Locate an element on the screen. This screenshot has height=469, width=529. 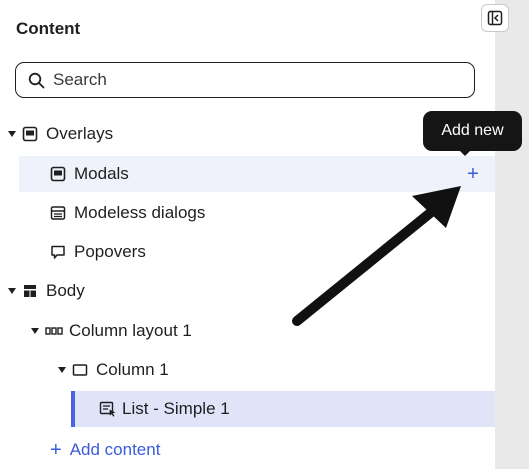
add-new-tooltip: Add new is located at coordinates (472, 131).